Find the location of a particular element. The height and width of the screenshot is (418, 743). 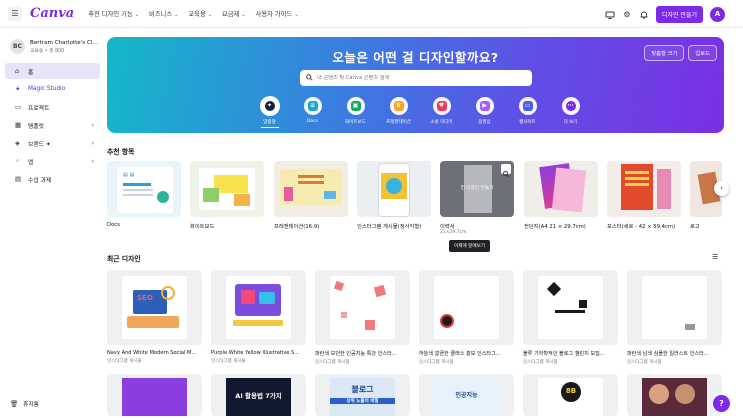

list-view-icon: ☰ is located at coordinates (715, 257).